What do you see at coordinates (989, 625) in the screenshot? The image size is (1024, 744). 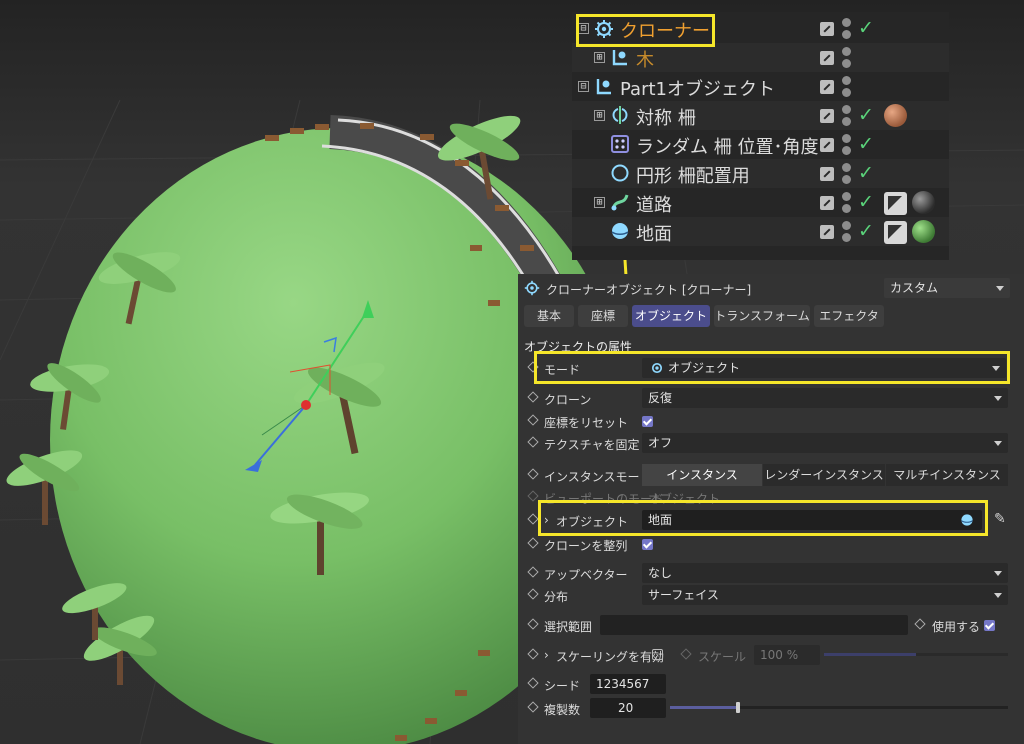 I see `use-checkbox` at bounding box center [989, 625].